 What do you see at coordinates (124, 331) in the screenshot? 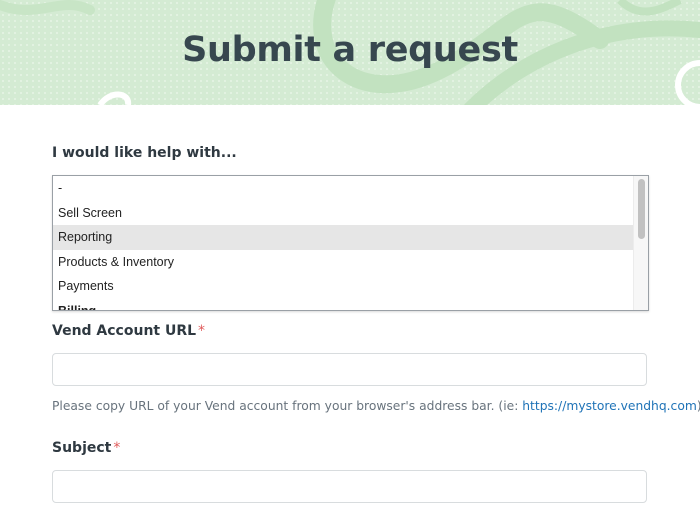
I see `account-url-label-text: Vend Account URL` at bounding box center [124, 331].